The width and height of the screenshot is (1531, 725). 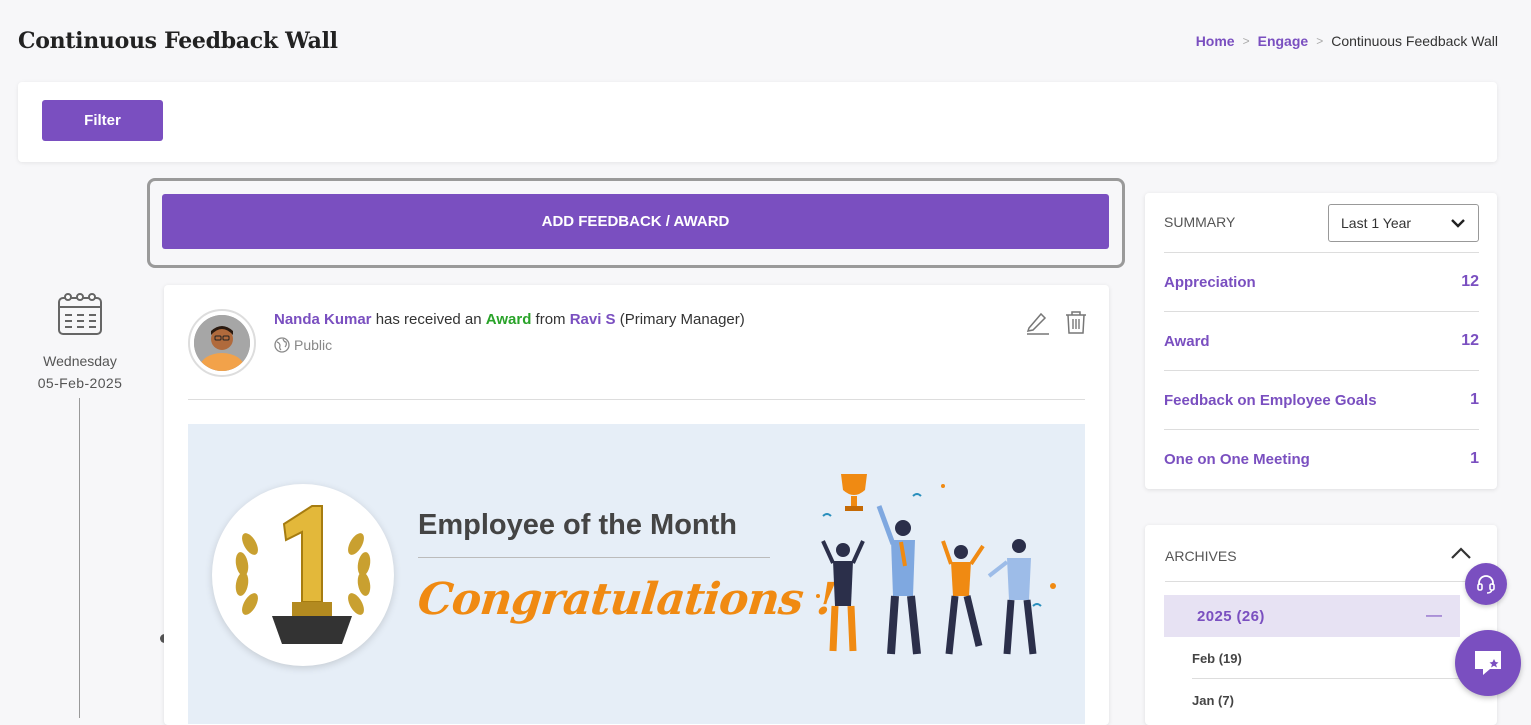 What do you see at coordinates (1237, 459) in the screenshot?
I see `summary-row-label: One on One Meeting` at bounding box center [1237, 459].